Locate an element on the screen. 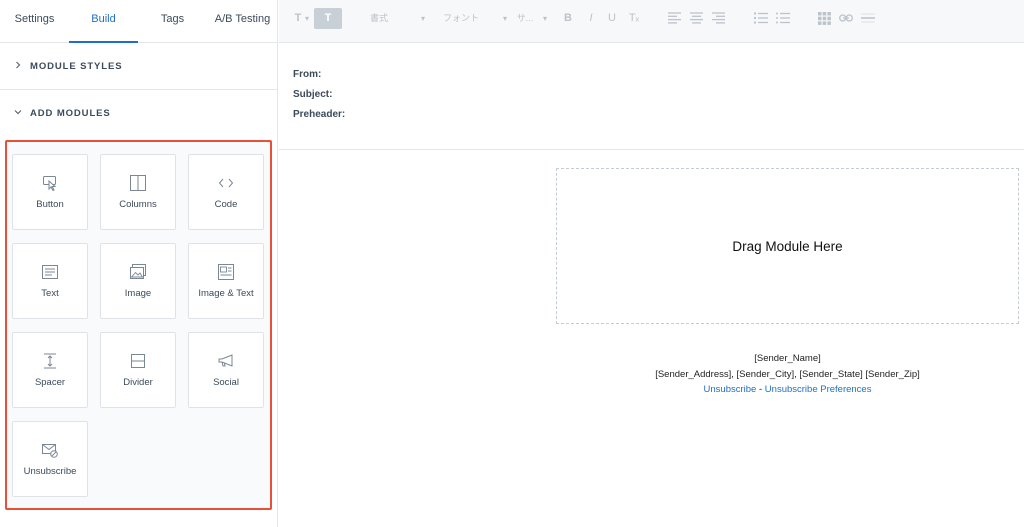  module-drop-zone: Drag Module Here is located at coordinates (787, 246).